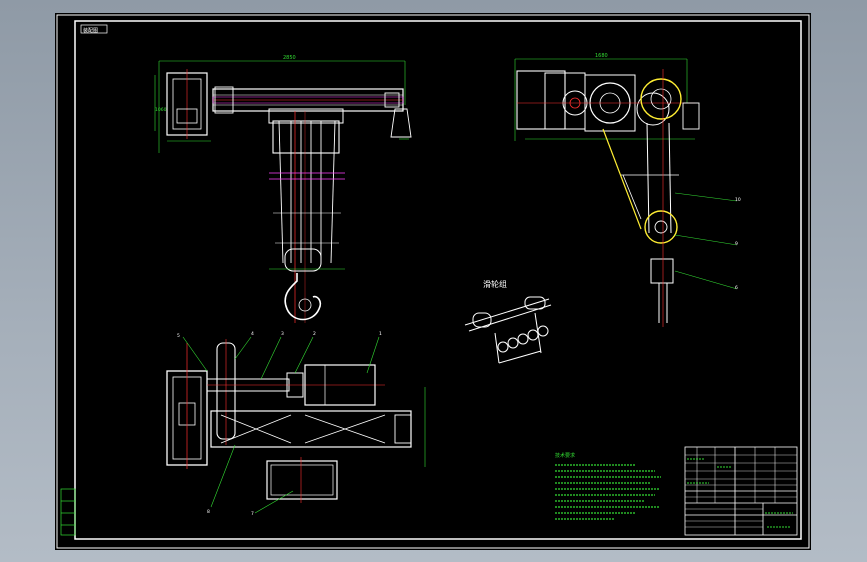 The height and width of the screenshot is (562, 867). Describe the element at coordinates (289, 58) in the screenshot. I see `dim-width-label: 2850` at that location.